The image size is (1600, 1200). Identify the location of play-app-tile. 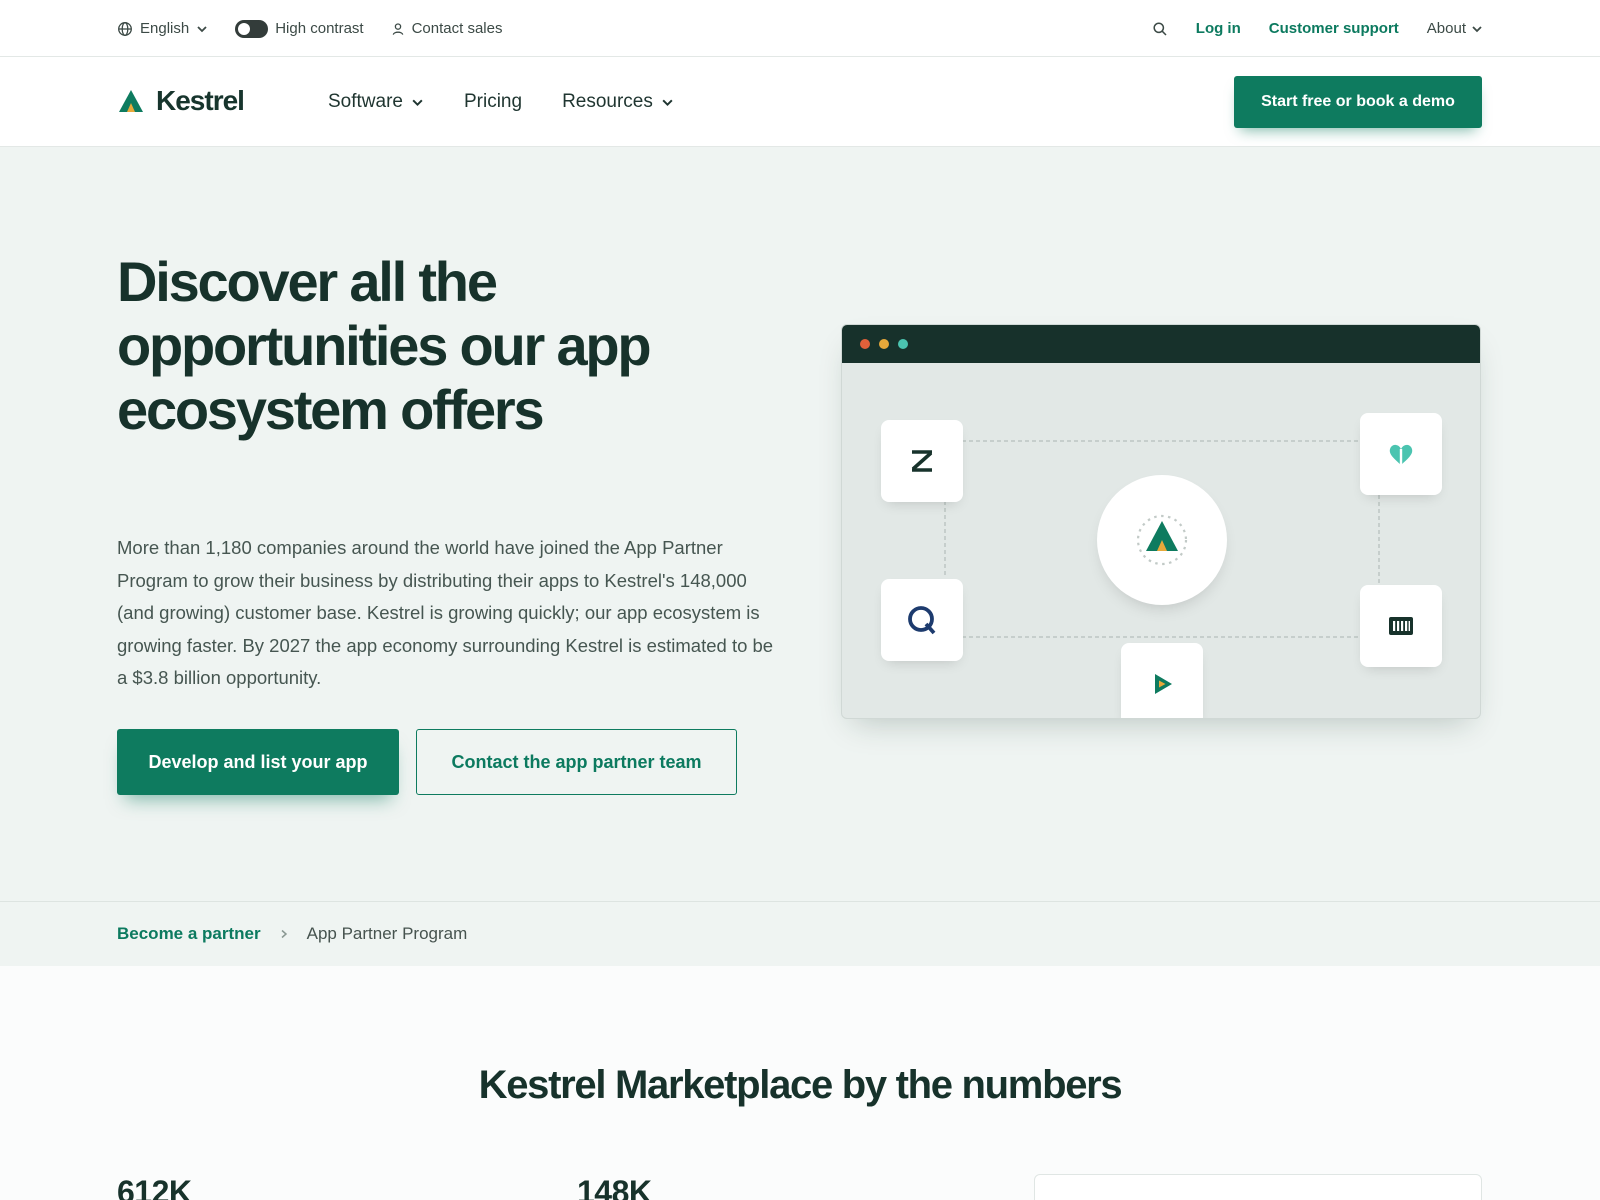
(1162, 680).